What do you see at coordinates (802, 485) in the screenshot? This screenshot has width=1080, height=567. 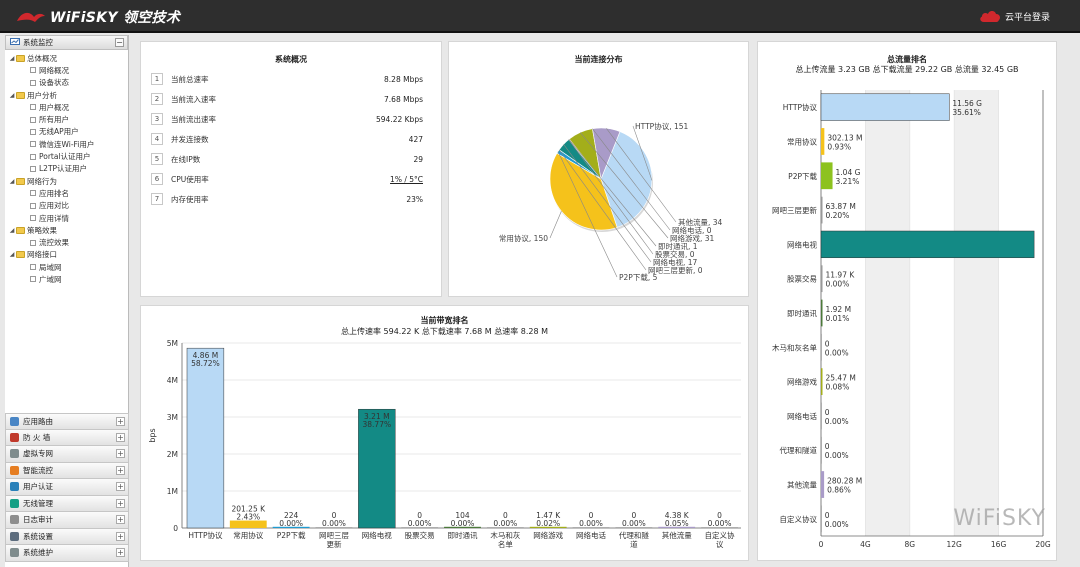 I see `y-tick-label: 其他流量` at bounding box center [802, 485].